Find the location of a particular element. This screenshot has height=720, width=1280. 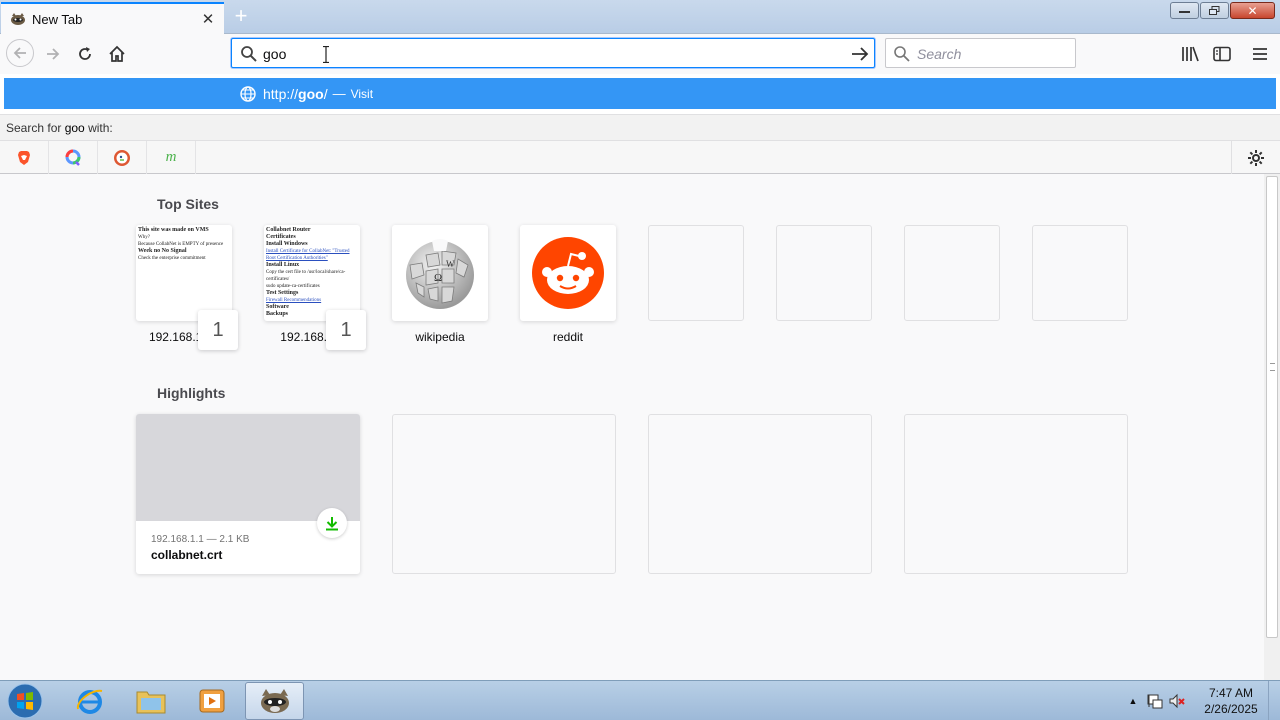

search-settings-button is located at coordinates (1255, 157).